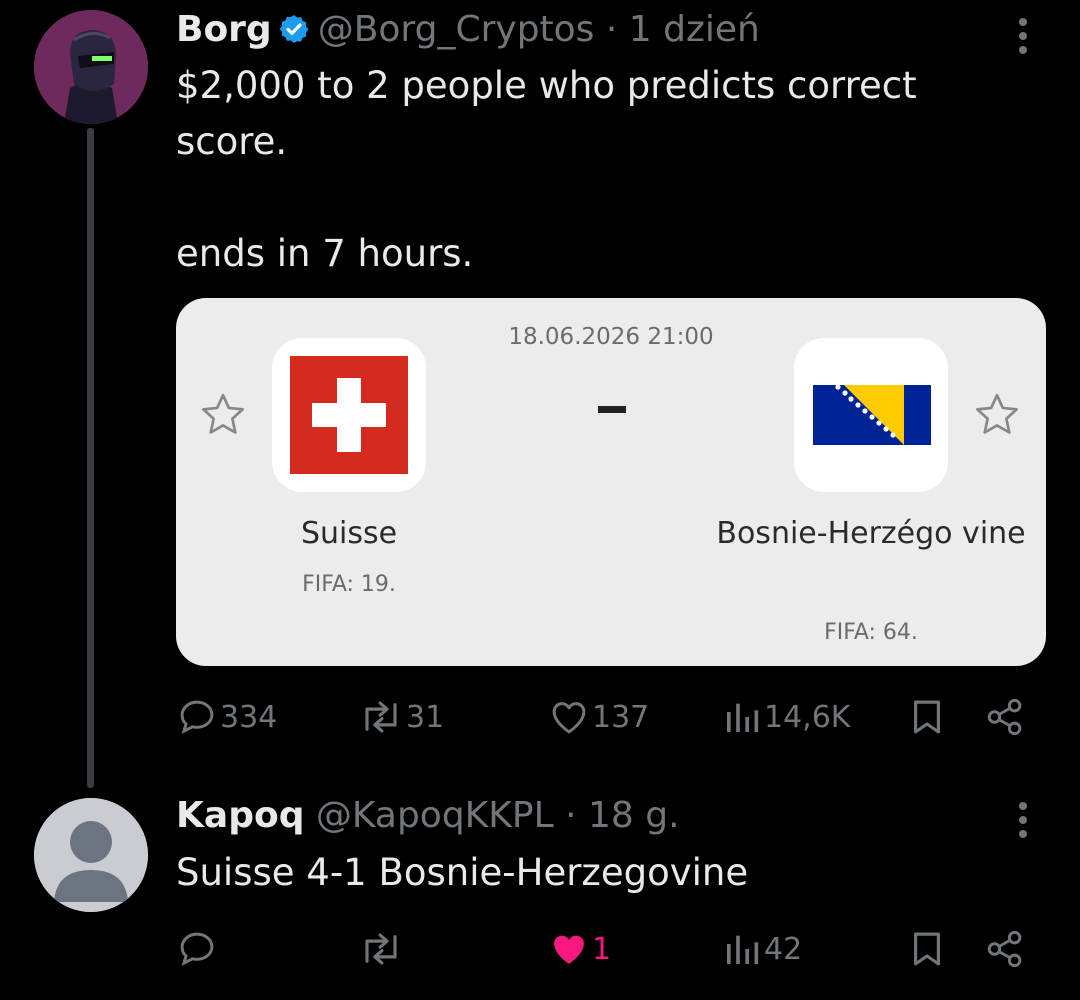  What do you see at coordinates (401, 717) in the screenshot?
I see `repost-button: 31` at bounding box center [401, 717].